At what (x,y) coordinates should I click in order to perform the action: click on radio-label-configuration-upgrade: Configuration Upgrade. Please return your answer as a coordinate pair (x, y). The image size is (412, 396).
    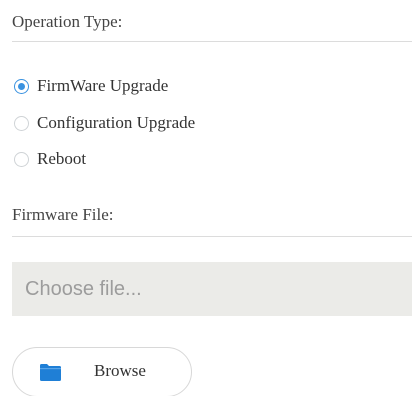
    Looking at the image, I should click on (116, 122).